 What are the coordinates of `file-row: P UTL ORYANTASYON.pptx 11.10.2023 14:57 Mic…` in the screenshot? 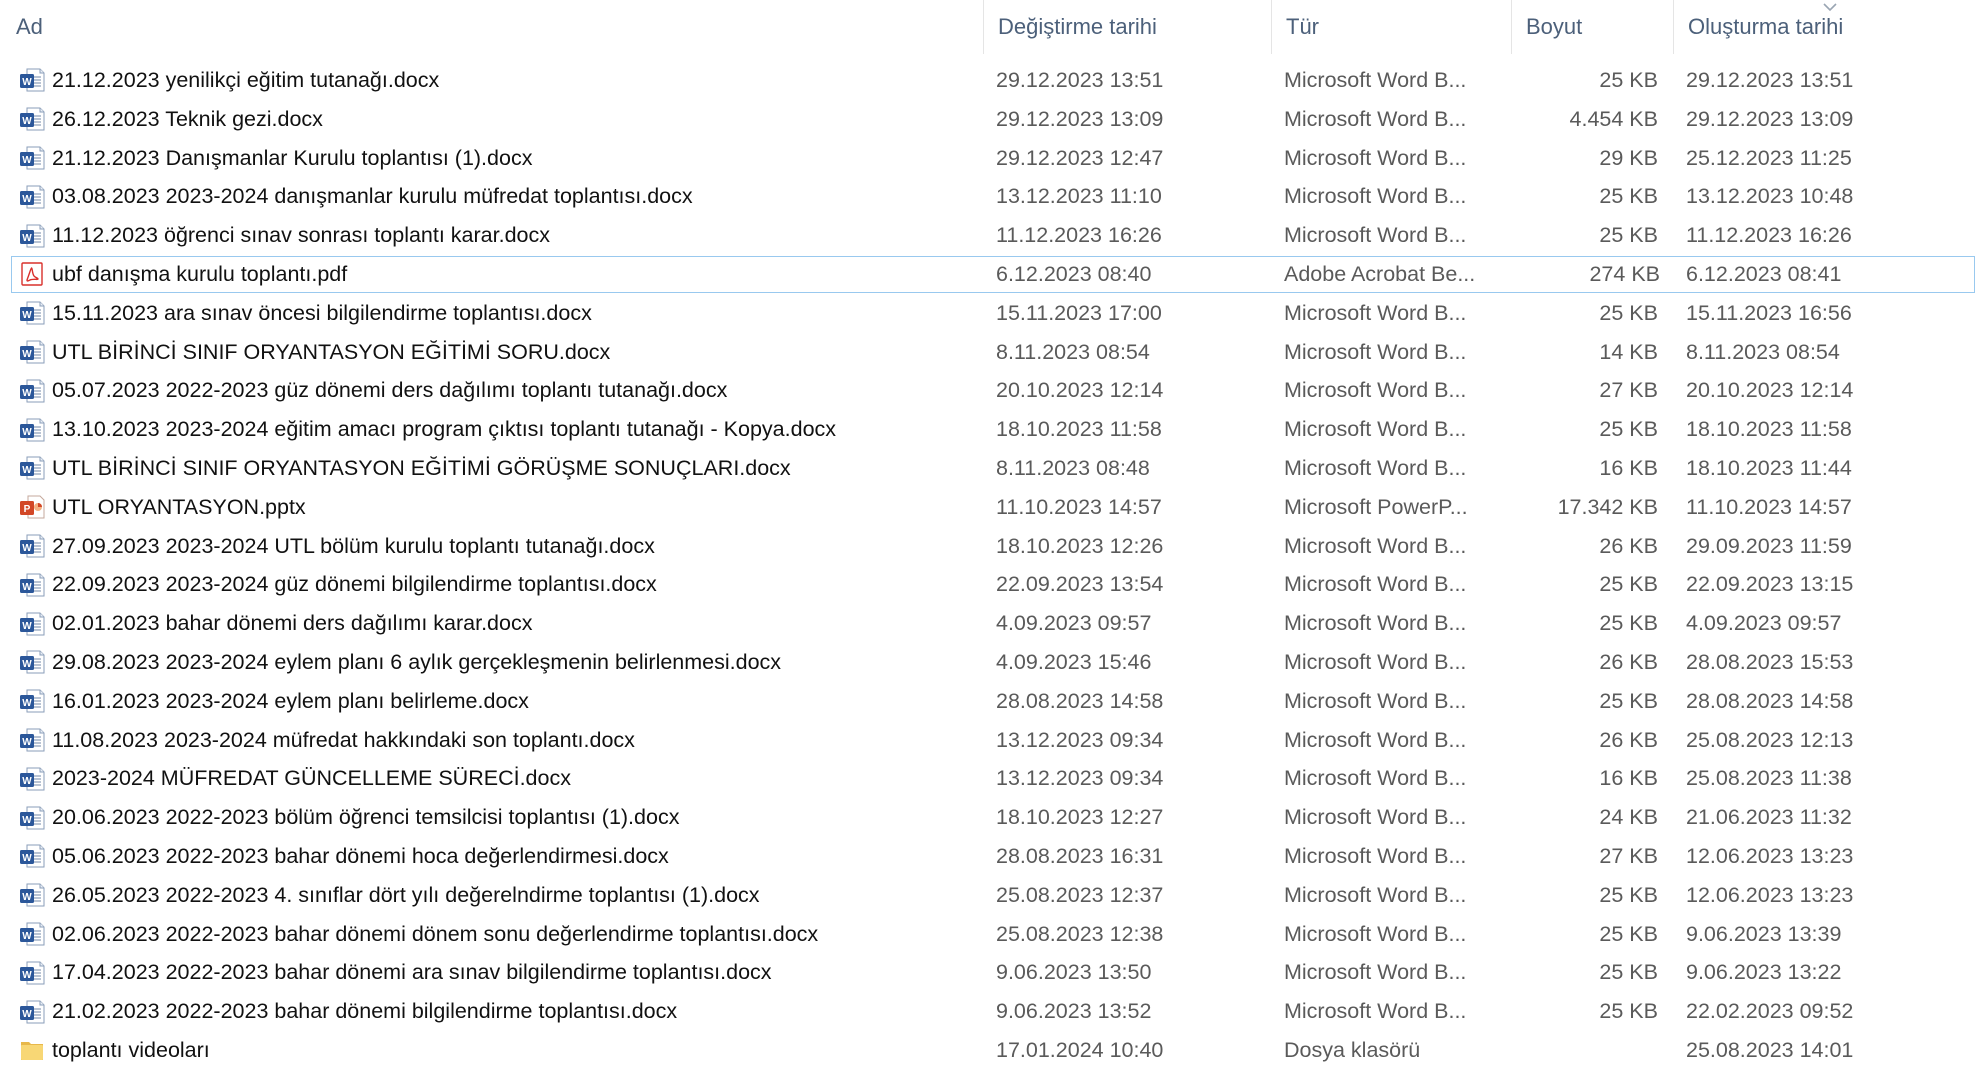 It's located at (988, 507).